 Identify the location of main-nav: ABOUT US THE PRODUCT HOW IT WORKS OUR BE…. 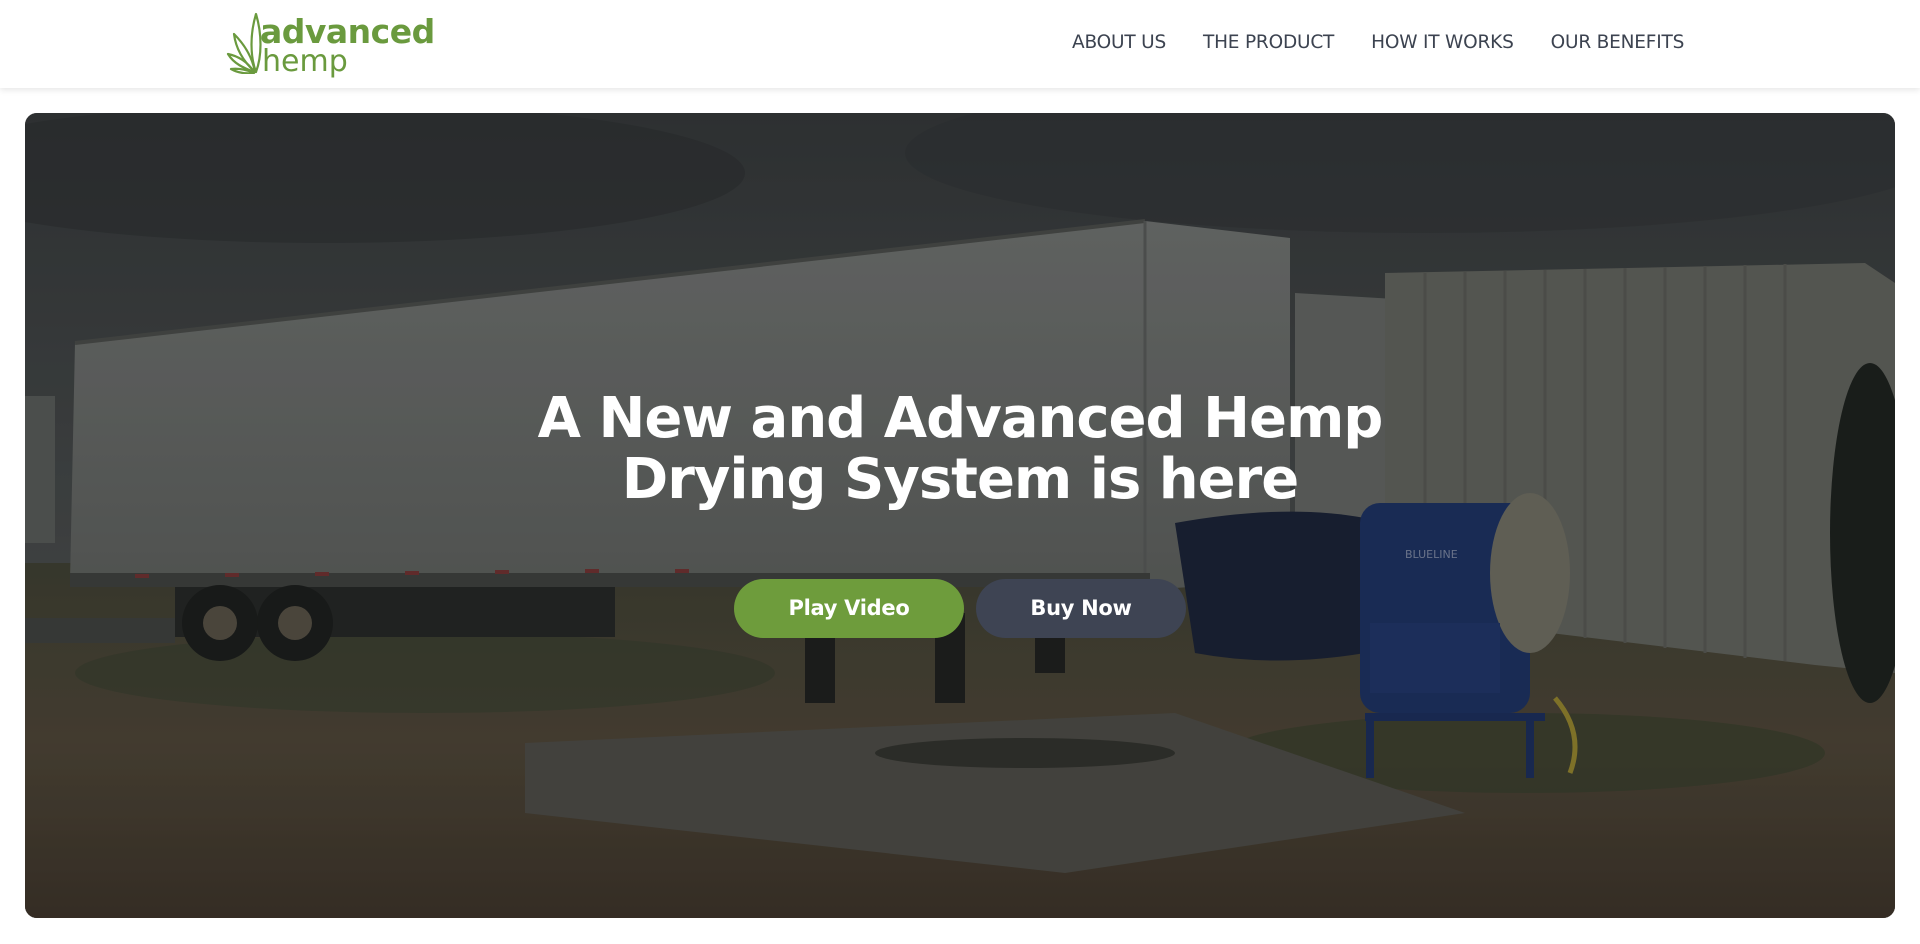
(1378, 45).